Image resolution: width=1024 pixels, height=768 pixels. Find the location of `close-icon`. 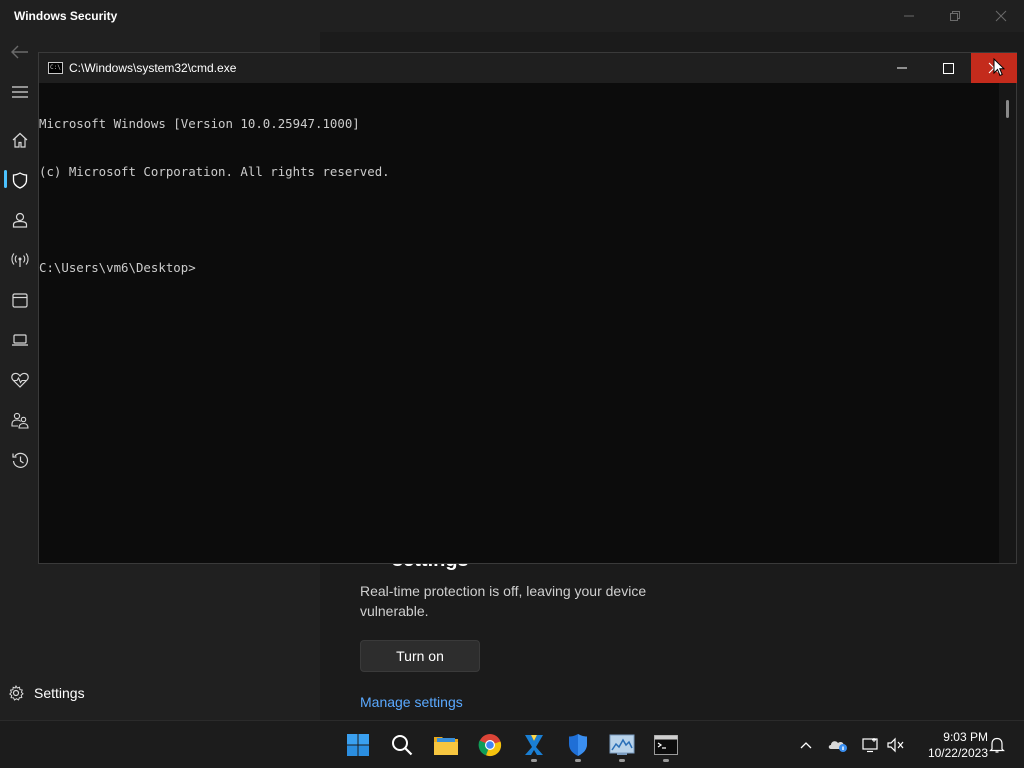

close-icon is located at coordinates (1001, 16).